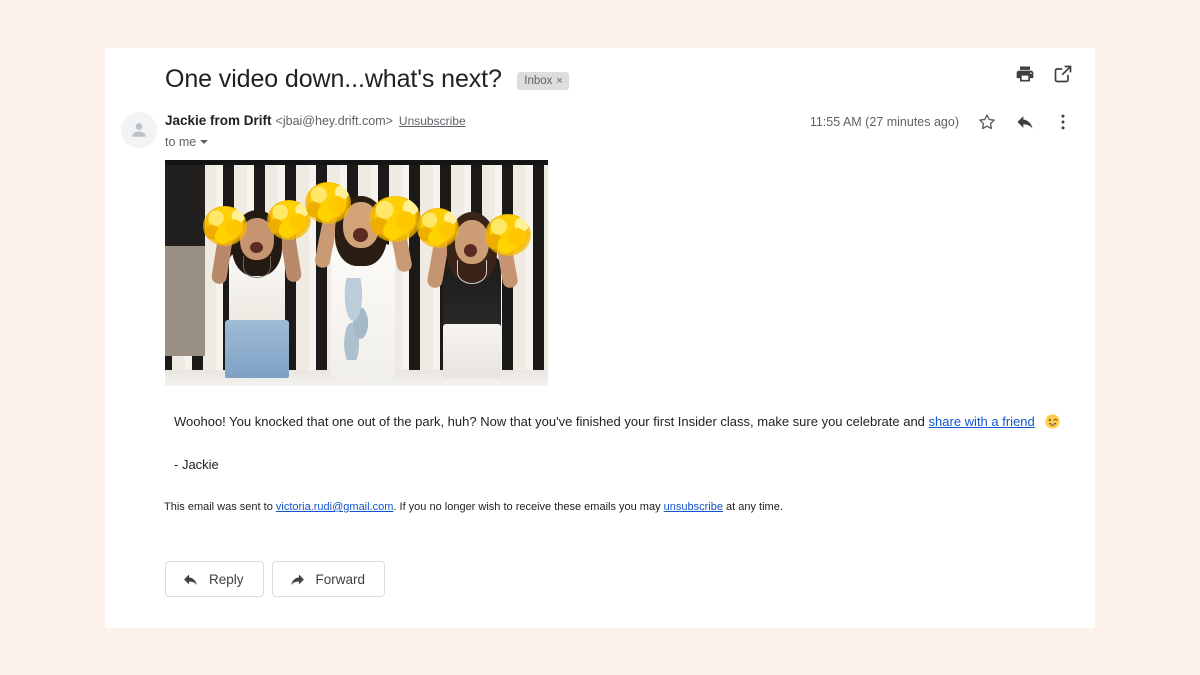 This screenshot has width=1200, height=675. I want to click on recipient-label: to me, so click(181, 142).